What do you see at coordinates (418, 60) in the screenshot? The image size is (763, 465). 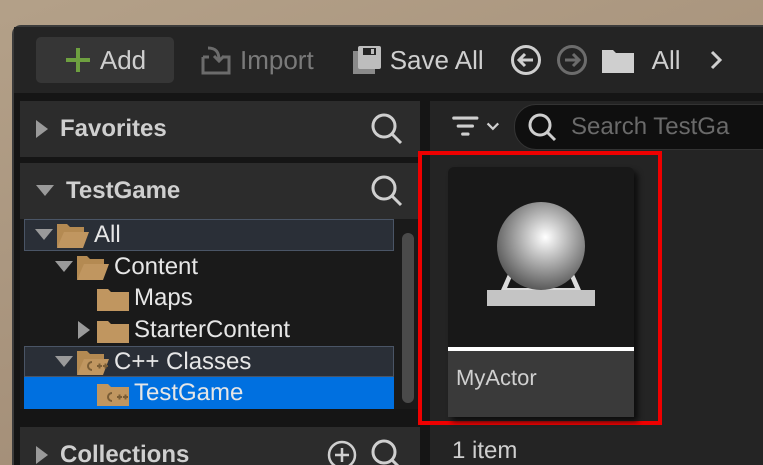 I see `save-all-button: Save All` at bounding box center [418, 60].